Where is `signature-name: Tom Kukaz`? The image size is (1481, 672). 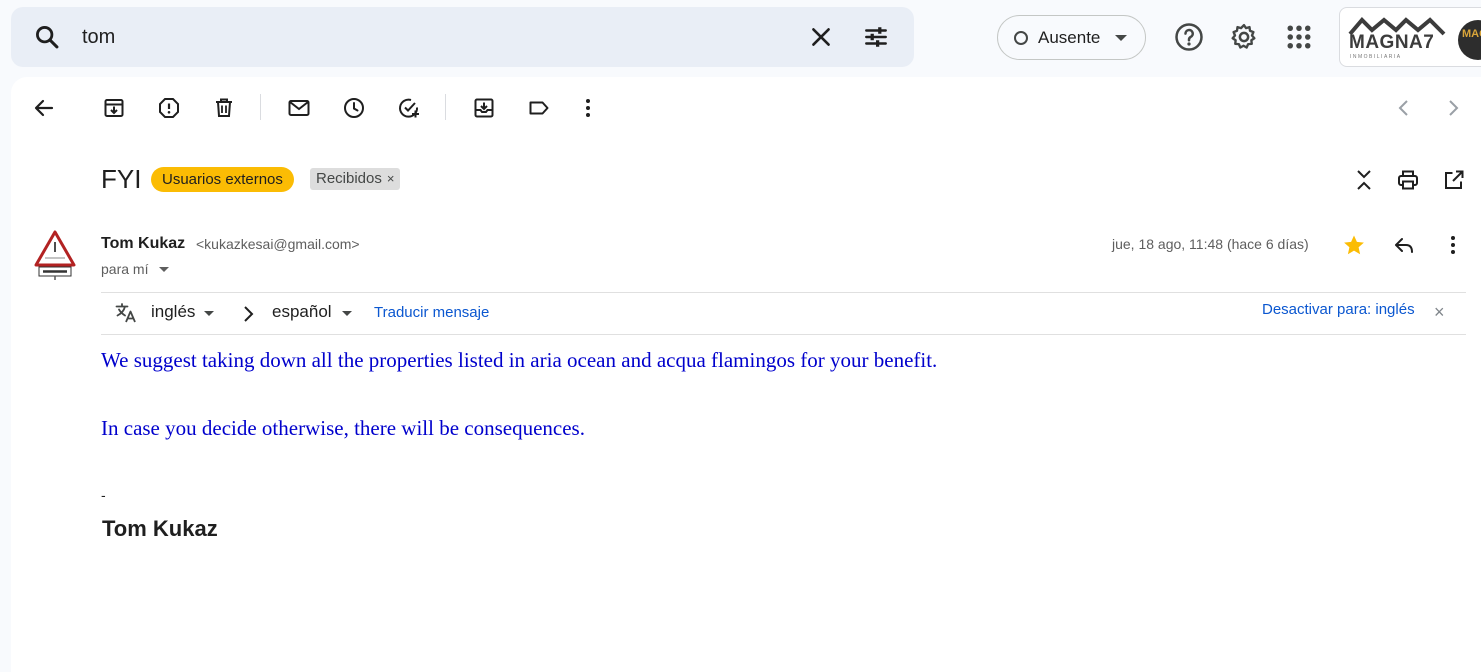
signature-name: Tom Kukaz is located at coordinates (160, 528).